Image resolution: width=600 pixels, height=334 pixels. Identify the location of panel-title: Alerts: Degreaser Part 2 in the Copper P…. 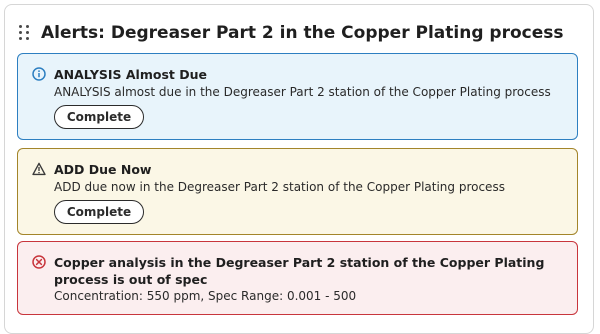
(302, 33).